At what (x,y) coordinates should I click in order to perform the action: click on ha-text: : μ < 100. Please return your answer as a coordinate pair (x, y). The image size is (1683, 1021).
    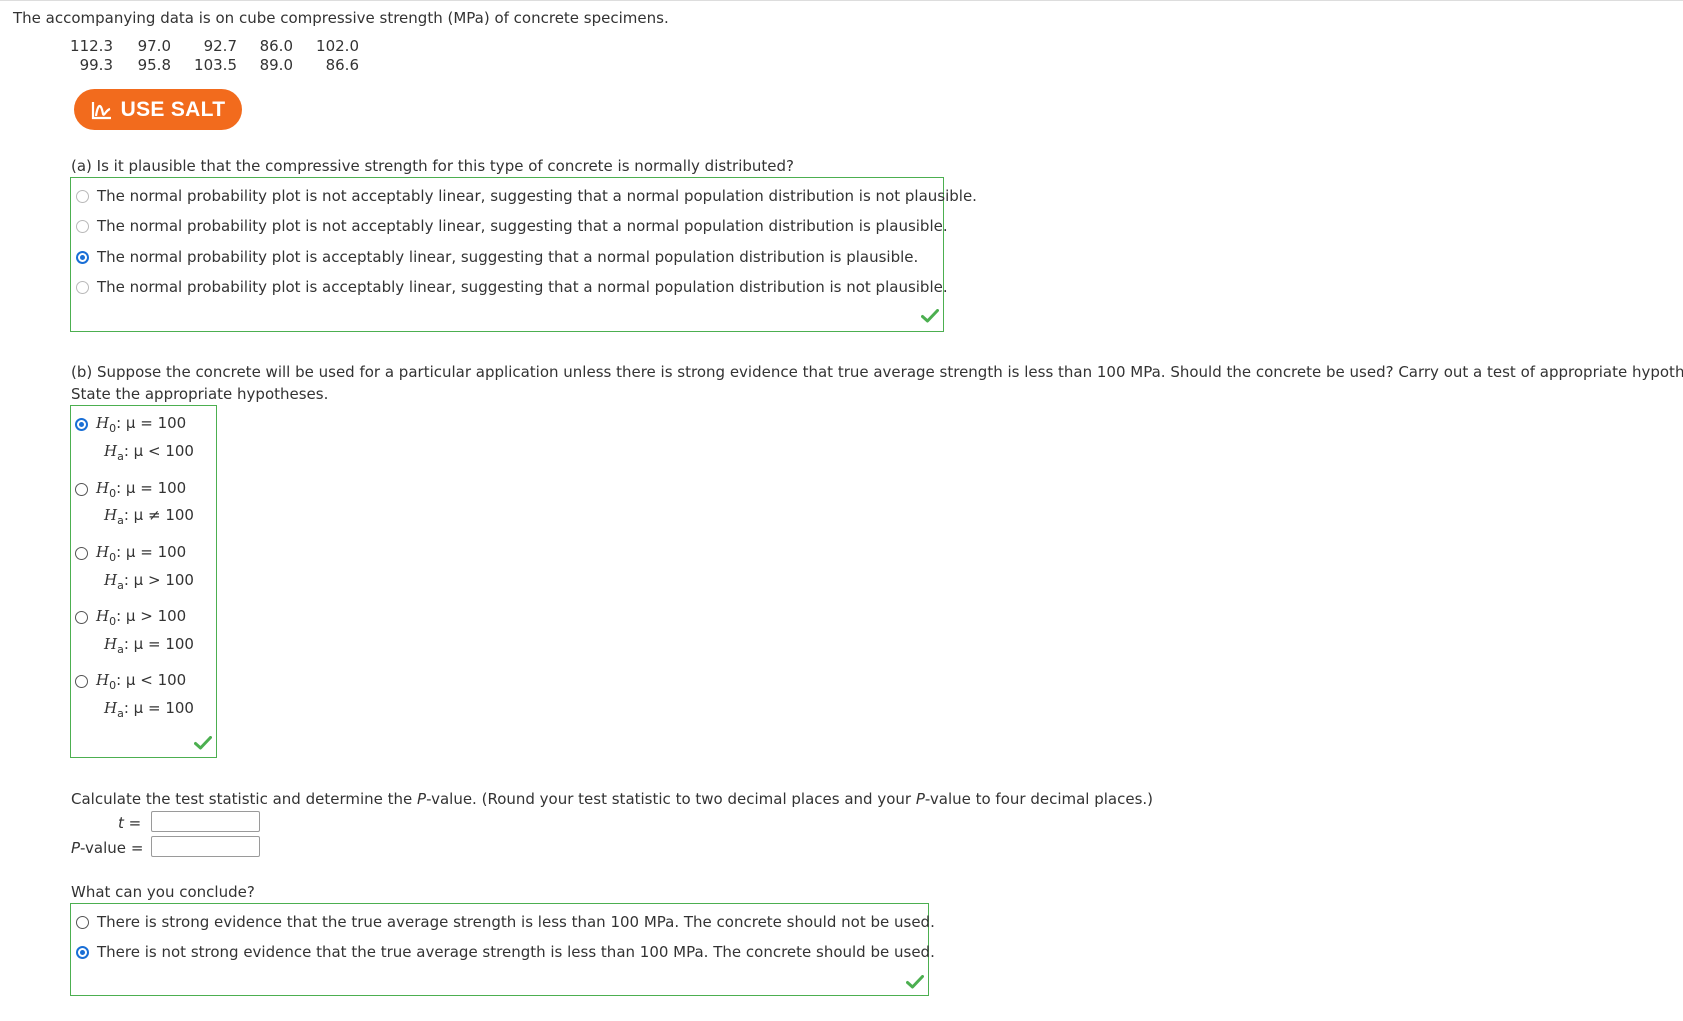
    Looking at the image, I should click on (158, 451).